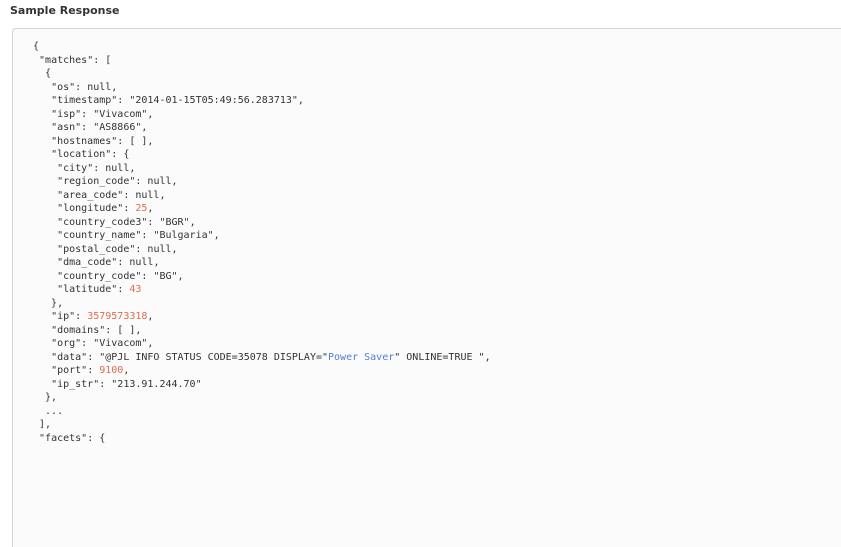 Image resolution: width=841 pixels, height=547 pixels. What do you see at coordinates (262, 385) in the screenshot?
I see `code-line: "ip_str": "213.91.244.70"` at bounding box center [262, 385].